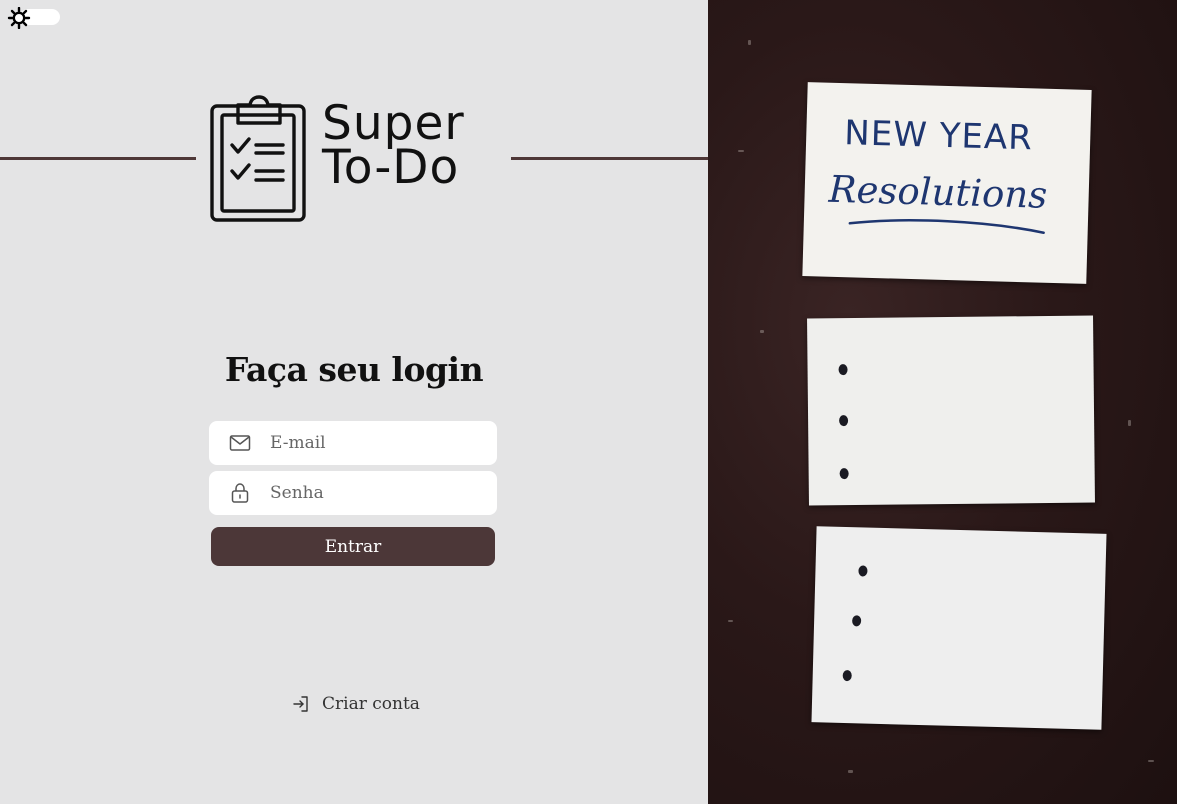 The height and width of the screenshot is (804, 1177). Describe the element at coordinates (19, 18) in the screenshot. I see `sun-icon` at that location.